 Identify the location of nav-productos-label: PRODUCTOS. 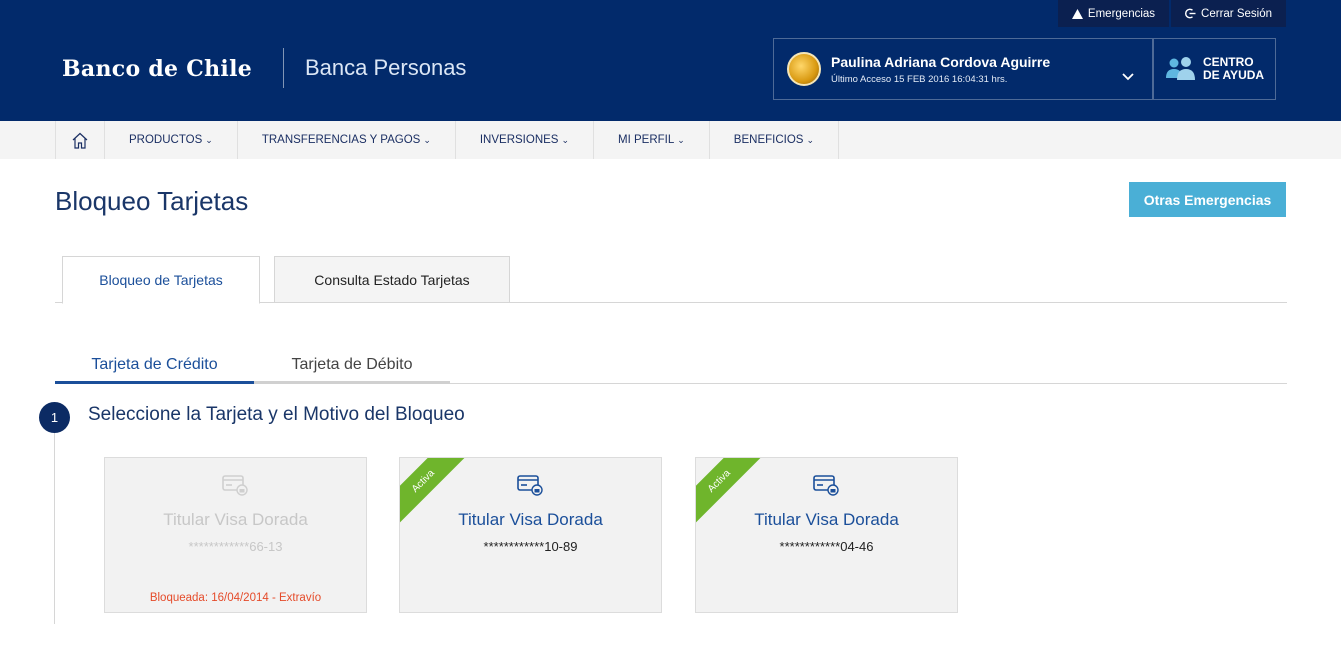
(166, 140).